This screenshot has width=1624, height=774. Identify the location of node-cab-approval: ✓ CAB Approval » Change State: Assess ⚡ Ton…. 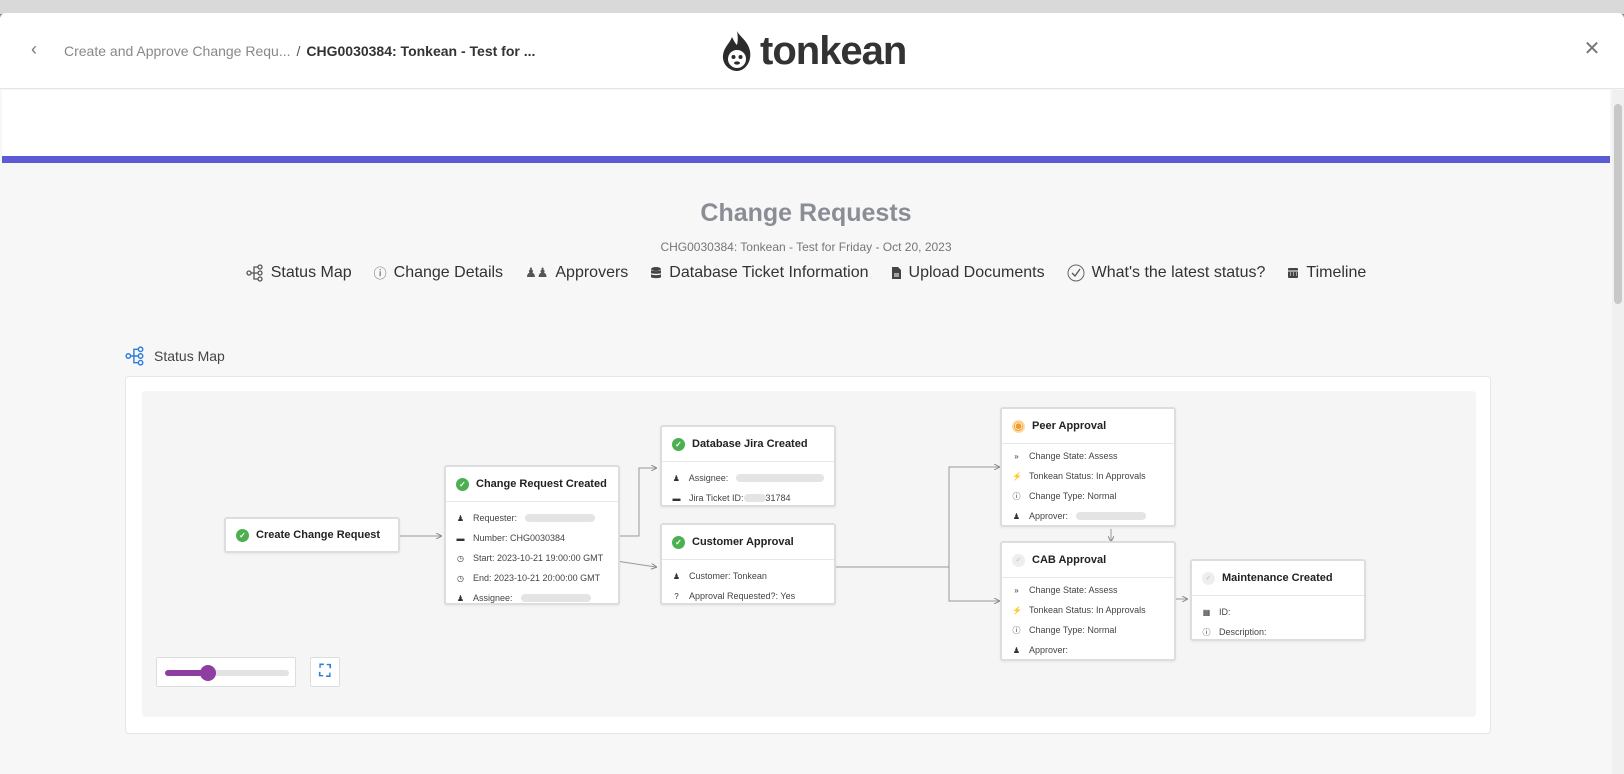
(1088, 601).